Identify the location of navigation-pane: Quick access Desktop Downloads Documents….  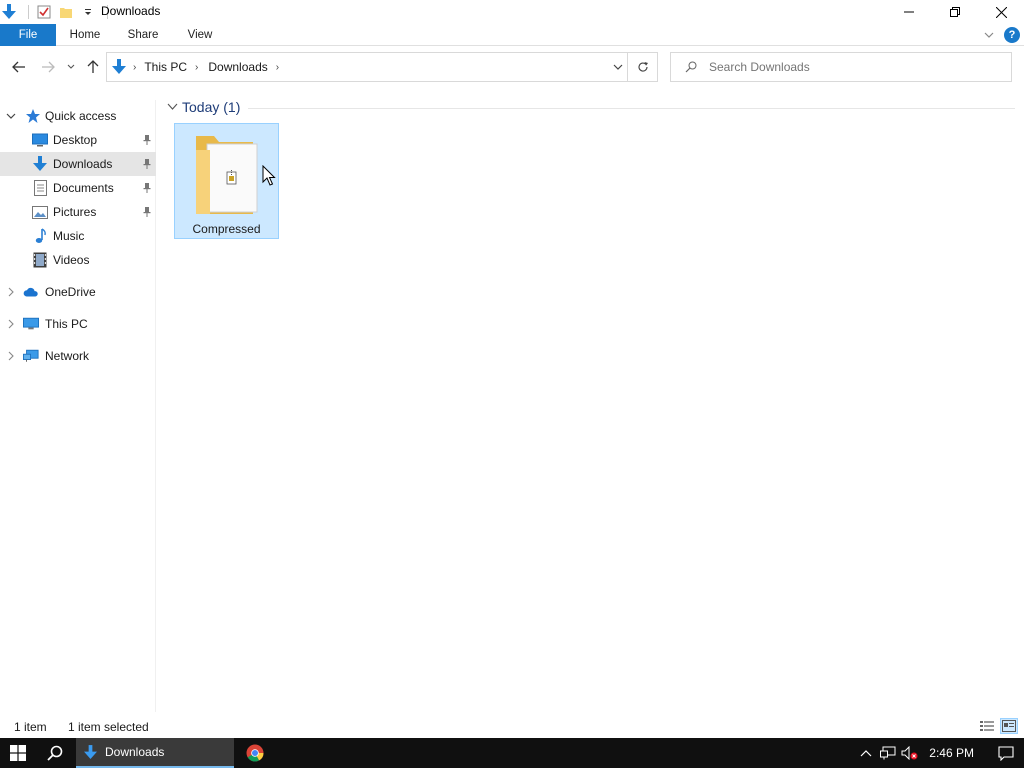
(78, 406).